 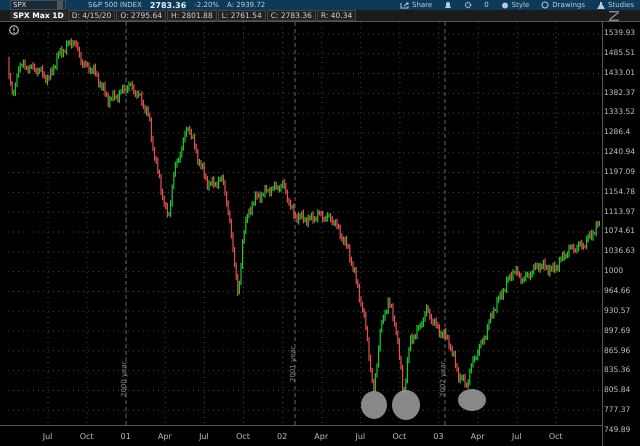 What do you see at coordinates (404, 5) in the screenshot?
I see `share-icon` at bounding box center [404, 5].